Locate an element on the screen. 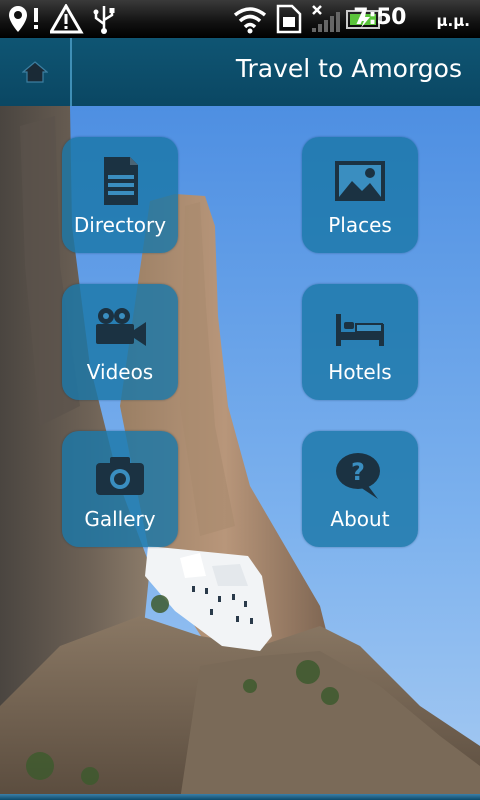 This screenshot has height=800, width=480. home-button is located at coordinates (36, 72).